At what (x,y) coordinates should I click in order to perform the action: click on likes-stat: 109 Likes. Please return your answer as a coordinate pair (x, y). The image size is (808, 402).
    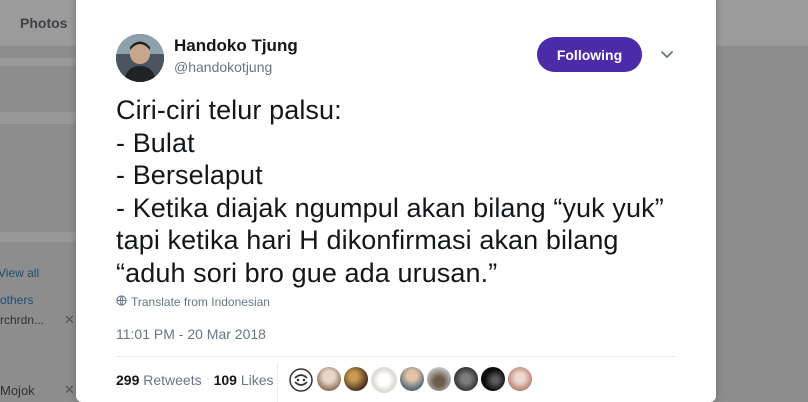
    Looking at the image, I should click on (244, 380).